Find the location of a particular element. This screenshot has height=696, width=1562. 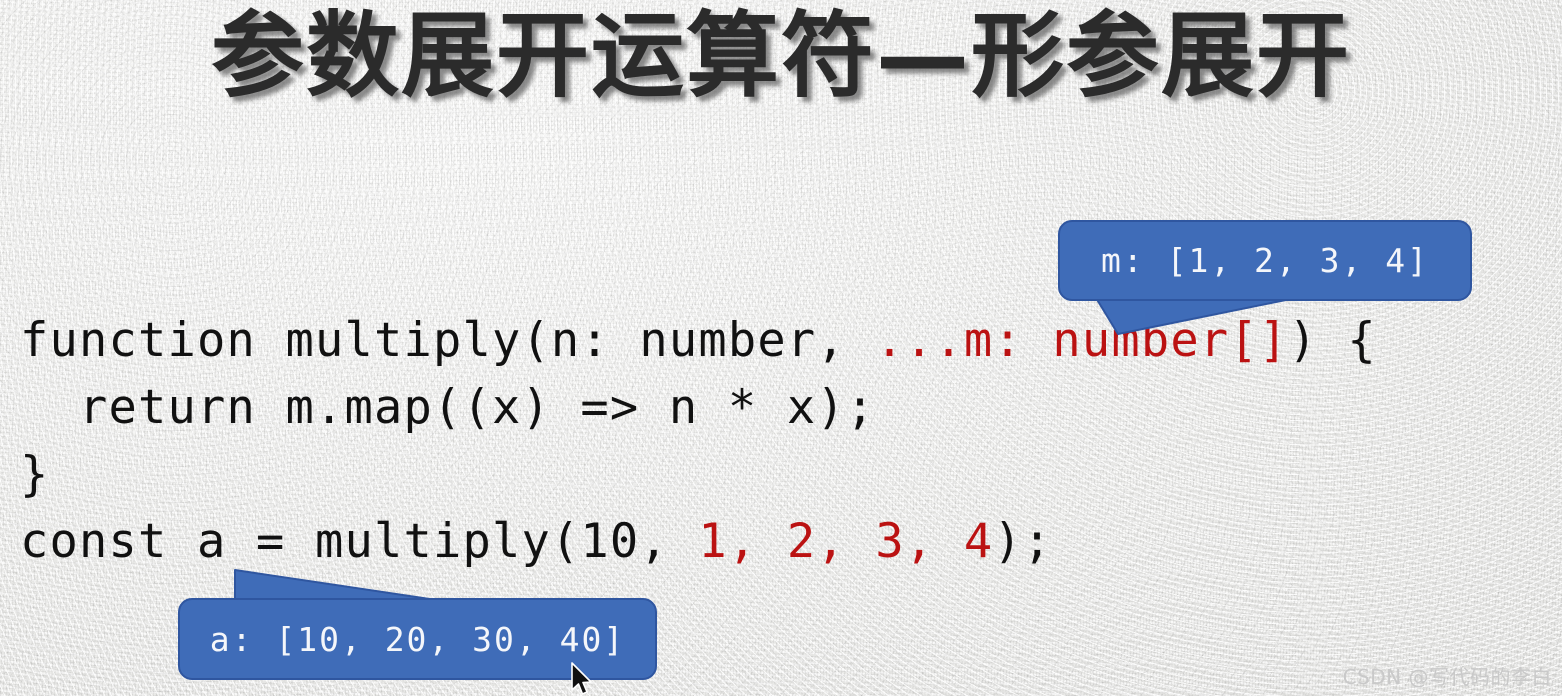

code-line-4: const a = multiply(10, 1, 2, 3, 4); is located at coordinates (536, 541).